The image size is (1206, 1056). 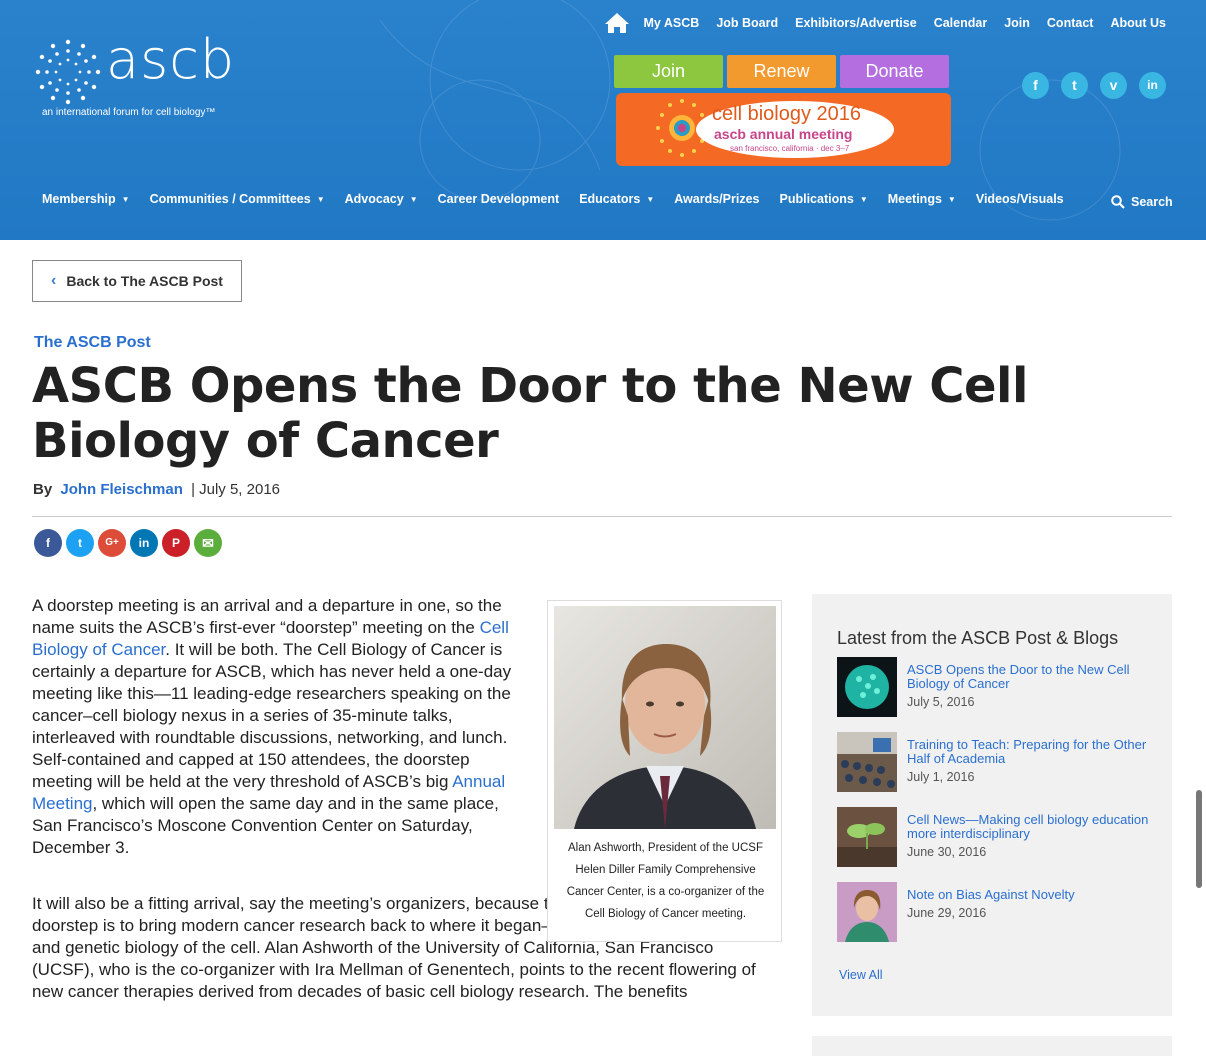 What do you see at coordinates (672, 23) in the screenshot?
I see `nav-my-ascb: My ASCB` at bounding box center [672, 23].